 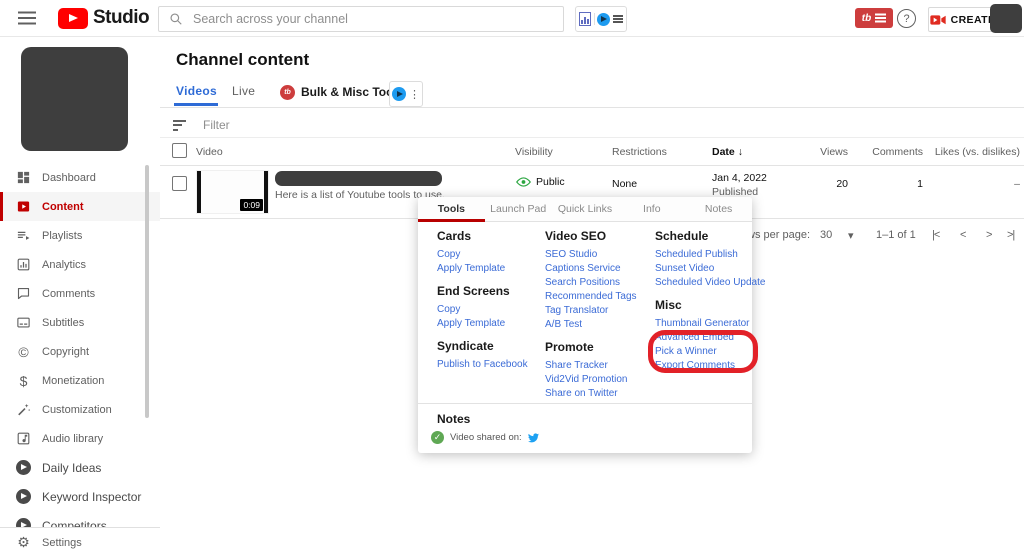 What do you see at coordinates (80, 467) in the screenshot?
I see `sidebar-item-daily-ideas: Daily Ideas` at bounding box center [80, 467].